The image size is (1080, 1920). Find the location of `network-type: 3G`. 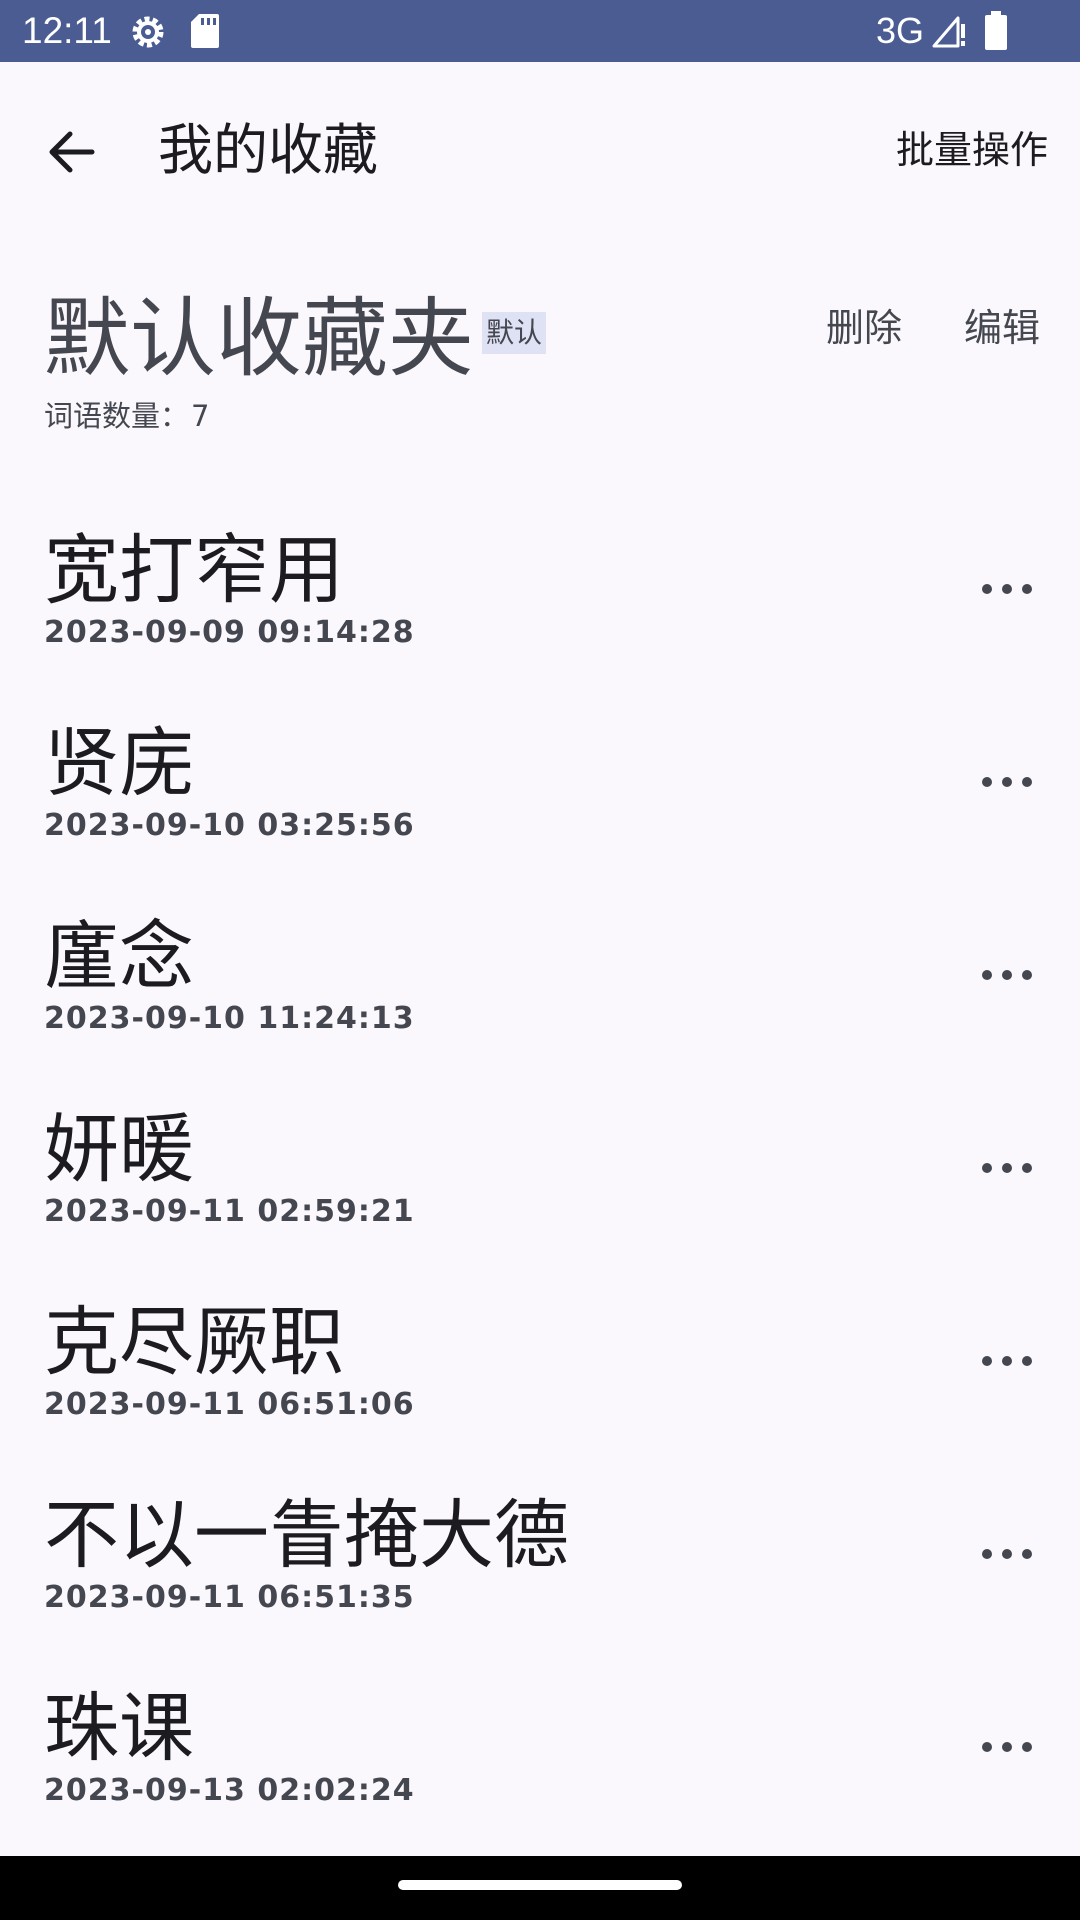

network-type: 3G is located at coordinates (900, 30).